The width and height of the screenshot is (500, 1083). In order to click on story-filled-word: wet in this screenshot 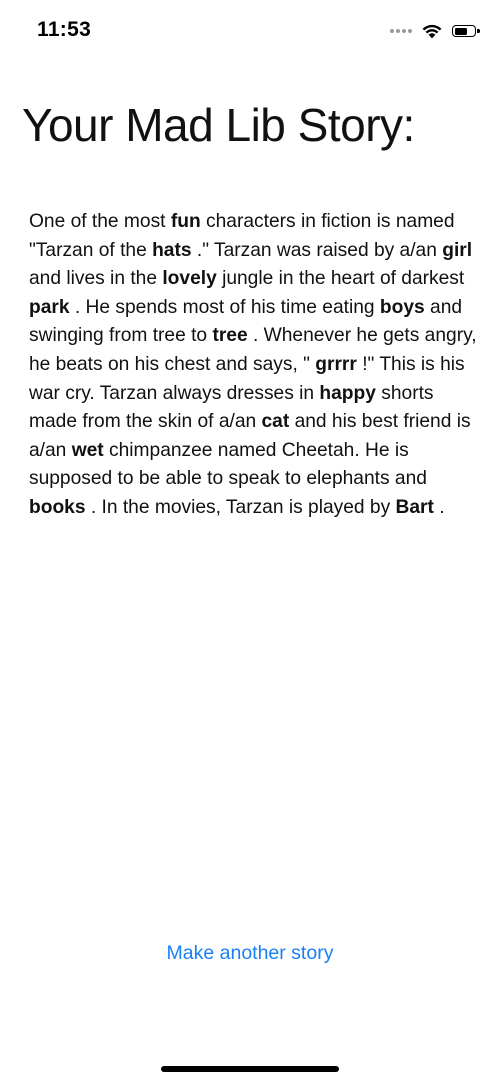, I will do `click(87, 450)`.